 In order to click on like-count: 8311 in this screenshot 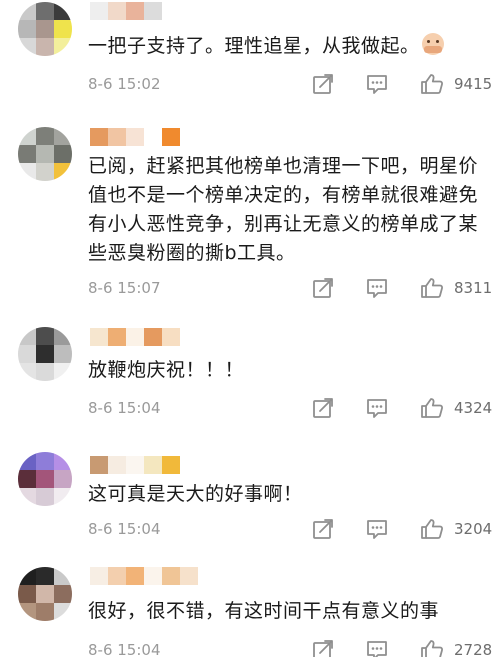, I will do `click(473, 288)`.